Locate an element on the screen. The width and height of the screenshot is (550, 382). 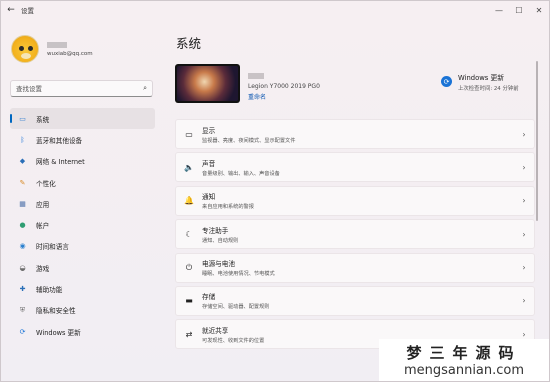
watermark-en: mengsannian.com is located at coordinates (464, 370).